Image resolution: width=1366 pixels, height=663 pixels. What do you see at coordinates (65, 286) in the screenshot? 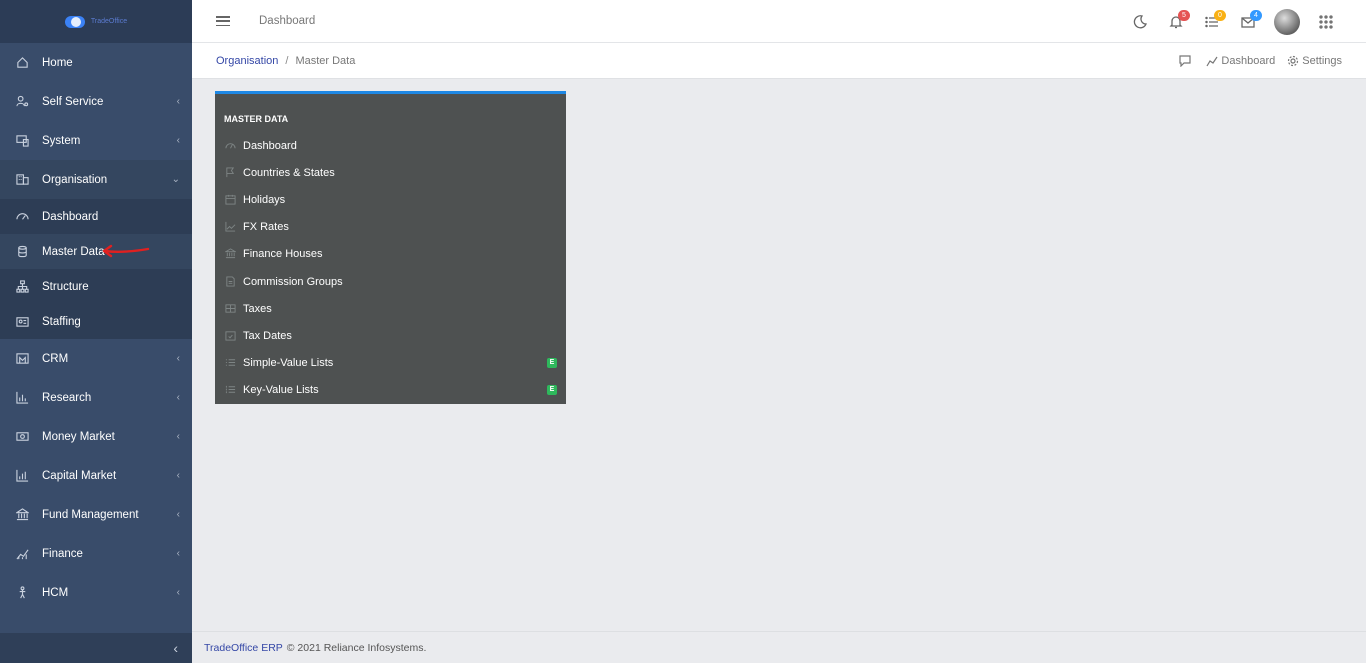
I see `sidebar-item-label: Structure` at bounding box center [65, 286].